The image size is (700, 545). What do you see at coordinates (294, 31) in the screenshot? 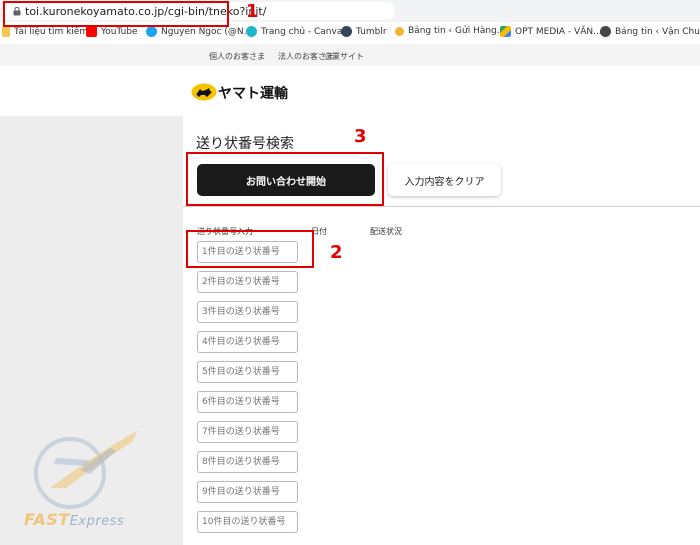
I see `bookmark-item: Trang chủ - Canva` at bounding box center [294, 31].